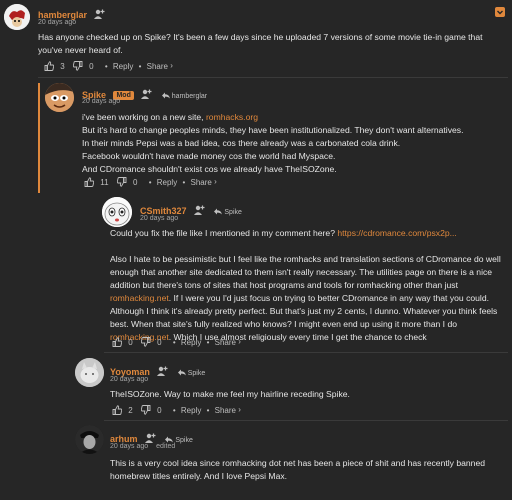 The image size is (512, 500). What do you see at coordinates (62, 66) in the screenshot?
I see `like-count: 3` at bounding box center [62, 66].